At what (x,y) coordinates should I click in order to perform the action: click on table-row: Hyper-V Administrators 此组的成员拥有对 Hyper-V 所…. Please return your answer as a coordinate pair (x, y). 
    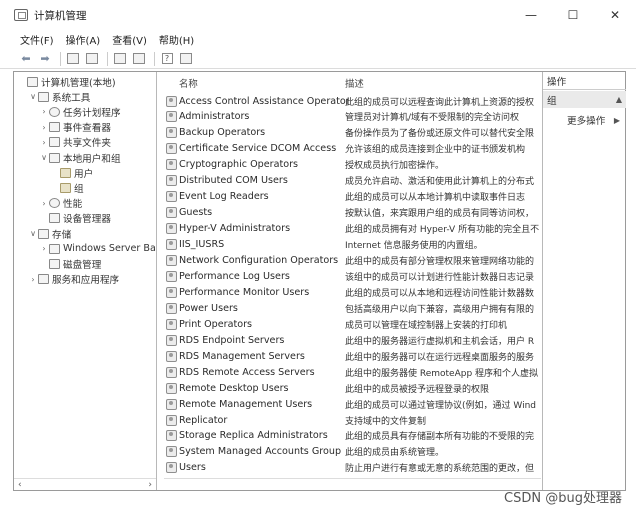
    Looking at the image, I should click on (352, 229).